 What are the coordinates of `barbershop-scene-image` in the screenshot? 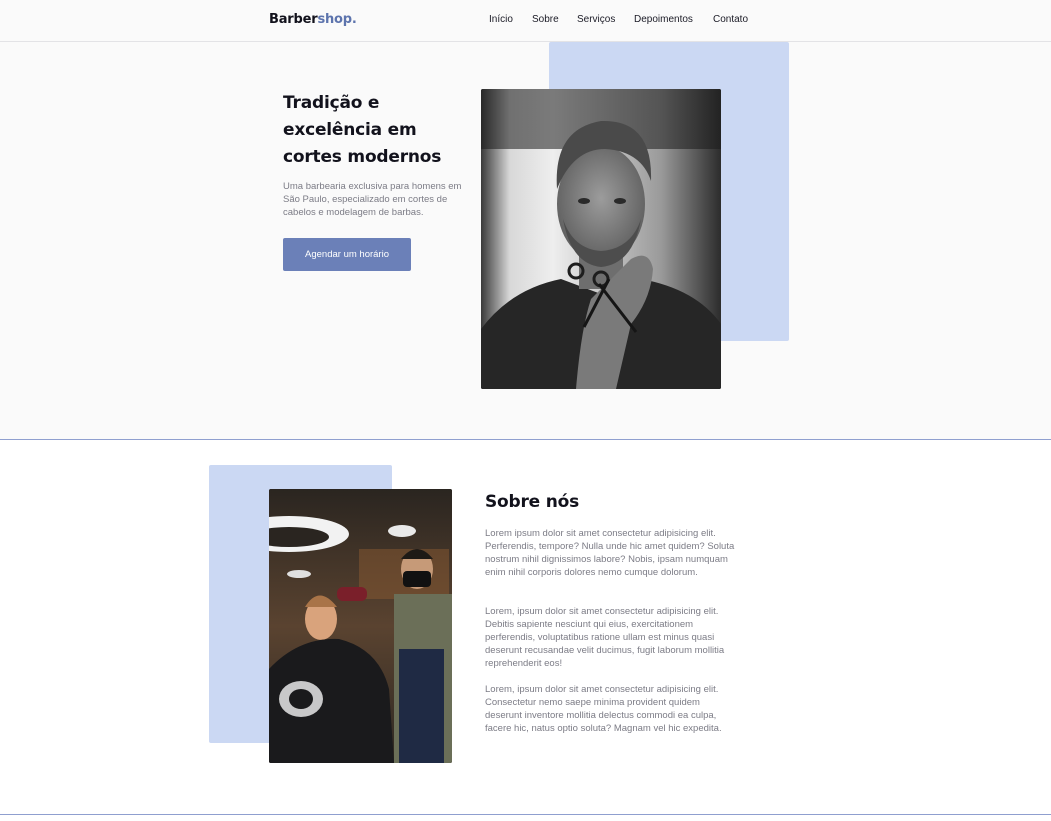 It's located at (360, 626).